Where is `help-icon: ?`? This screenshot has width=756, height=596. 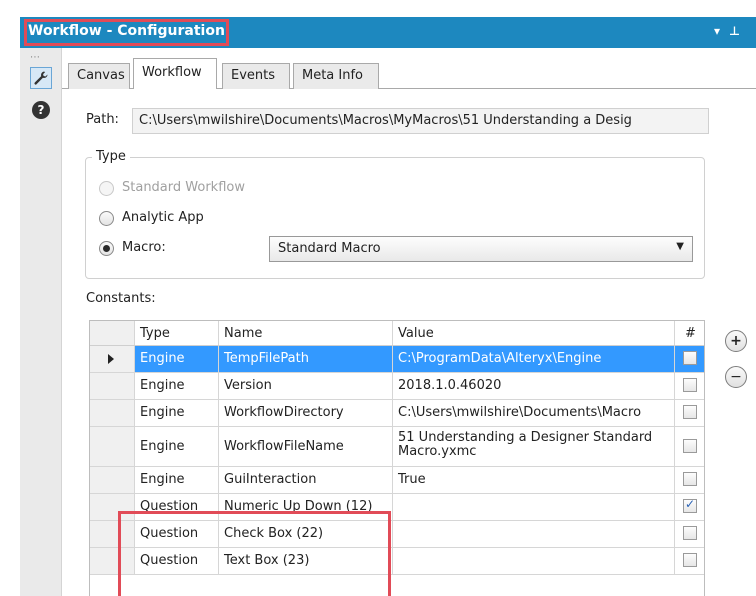 help-icon: ? is located at coordinates (41, 110).